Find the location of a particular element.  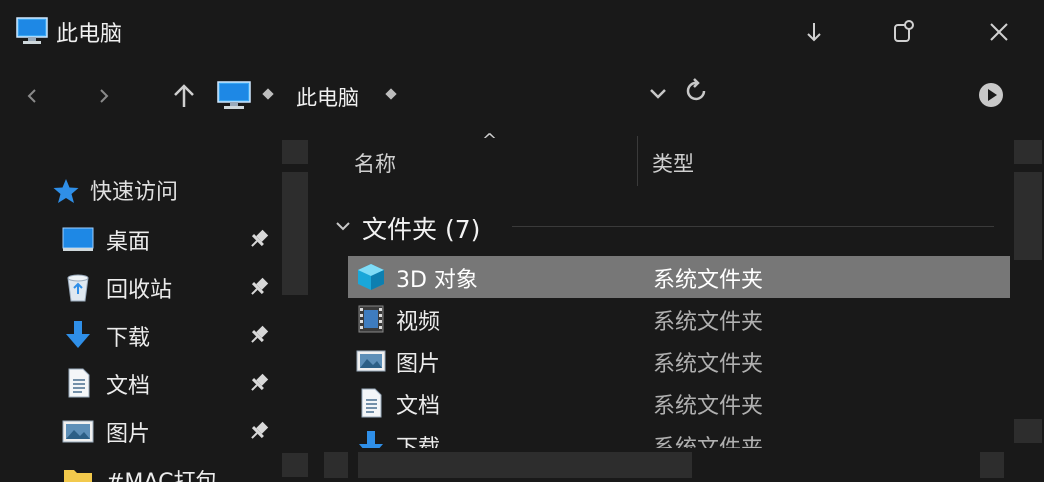

forward-button is located at coordinates (104, 96).